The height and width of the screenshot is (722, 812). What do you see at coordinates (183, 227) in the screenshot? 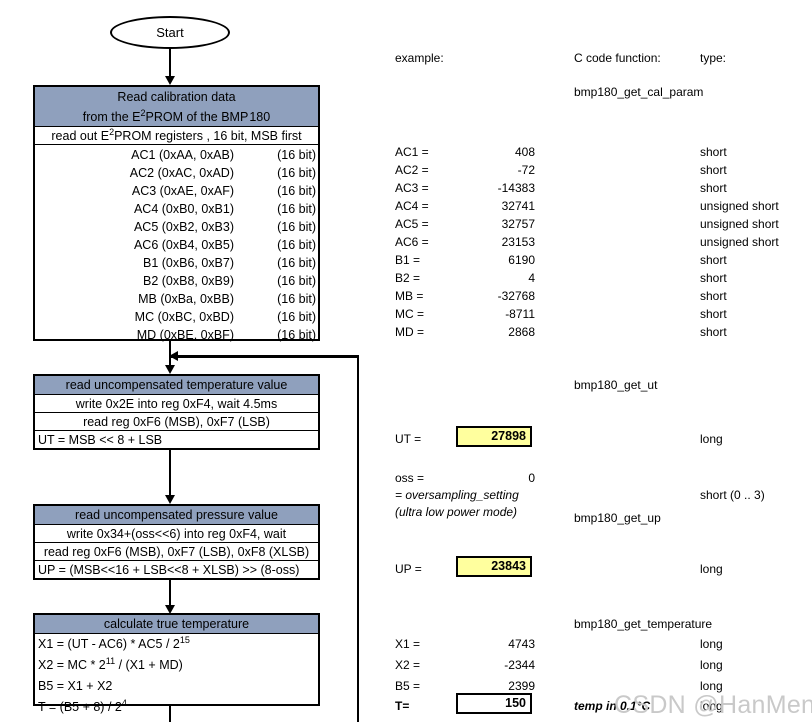
I see `register-name: AC5 (0xB2, 0xB3)` at bounding box center [183, 227].